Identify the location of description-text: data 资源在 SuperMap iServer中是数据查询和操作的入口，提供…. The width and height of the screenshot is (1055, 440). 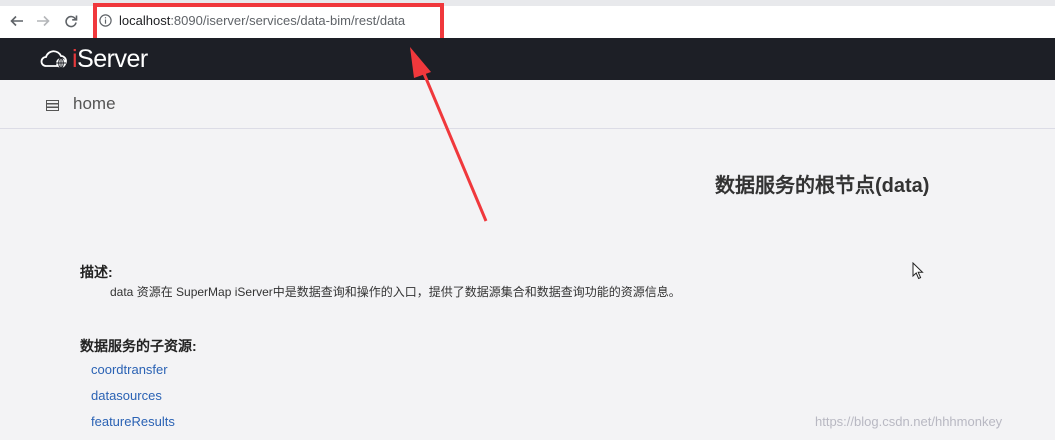
(395, 292).